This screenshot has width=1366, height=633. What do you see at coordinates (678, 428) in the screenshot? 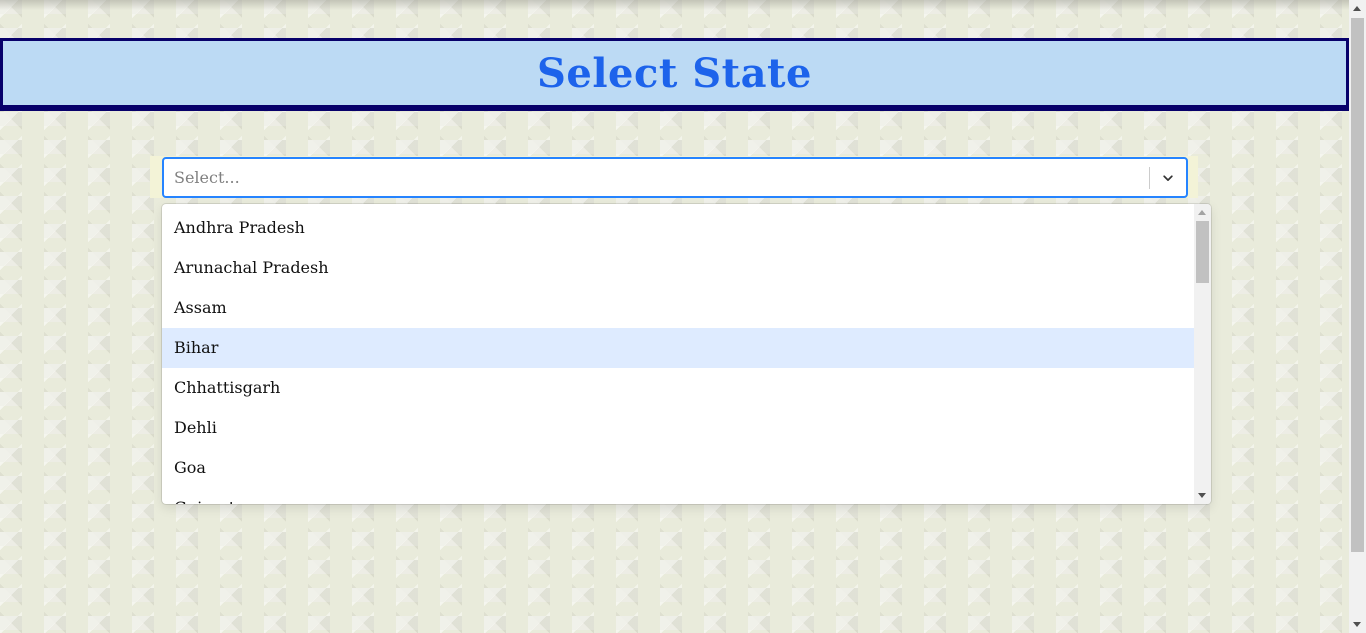
I see `state-option: Dehli` at bounding box center [678, 428].